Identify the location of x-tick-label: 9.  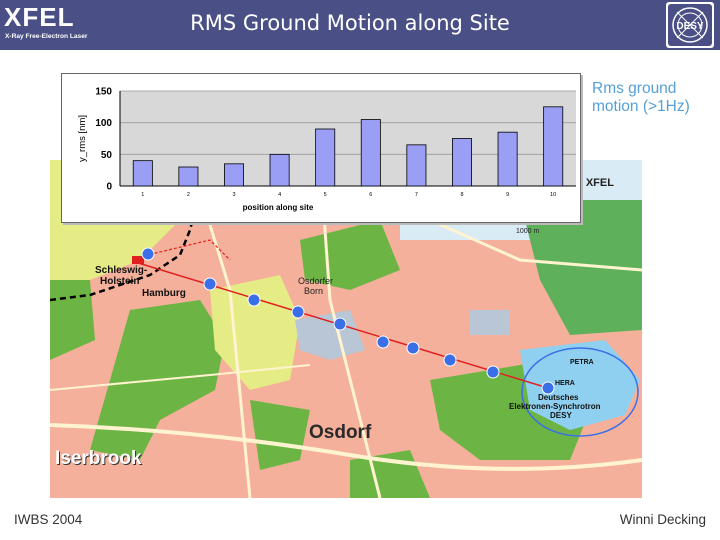
(507, 195).